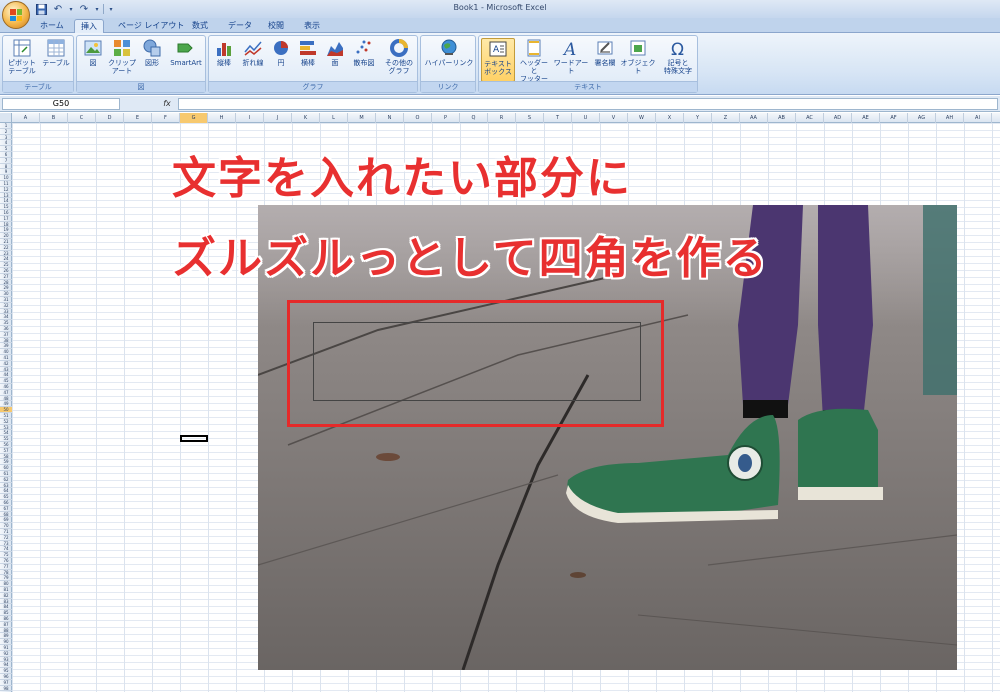  I want to click on column-chart-button: 縦棒, so click(224, 52).